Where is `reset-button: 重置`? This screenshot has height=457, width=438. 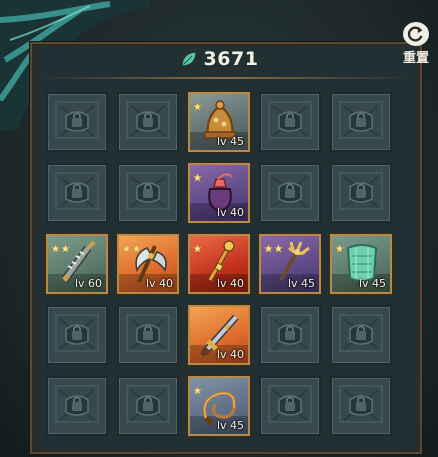 reset-button: 重置 is located at coordinates (416, 44).